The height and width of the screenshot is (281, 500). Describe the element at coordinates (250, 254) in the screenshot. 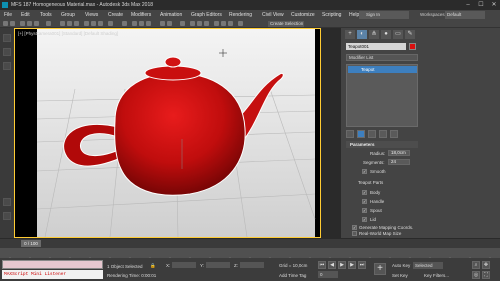

I see `track-bar` at that location.